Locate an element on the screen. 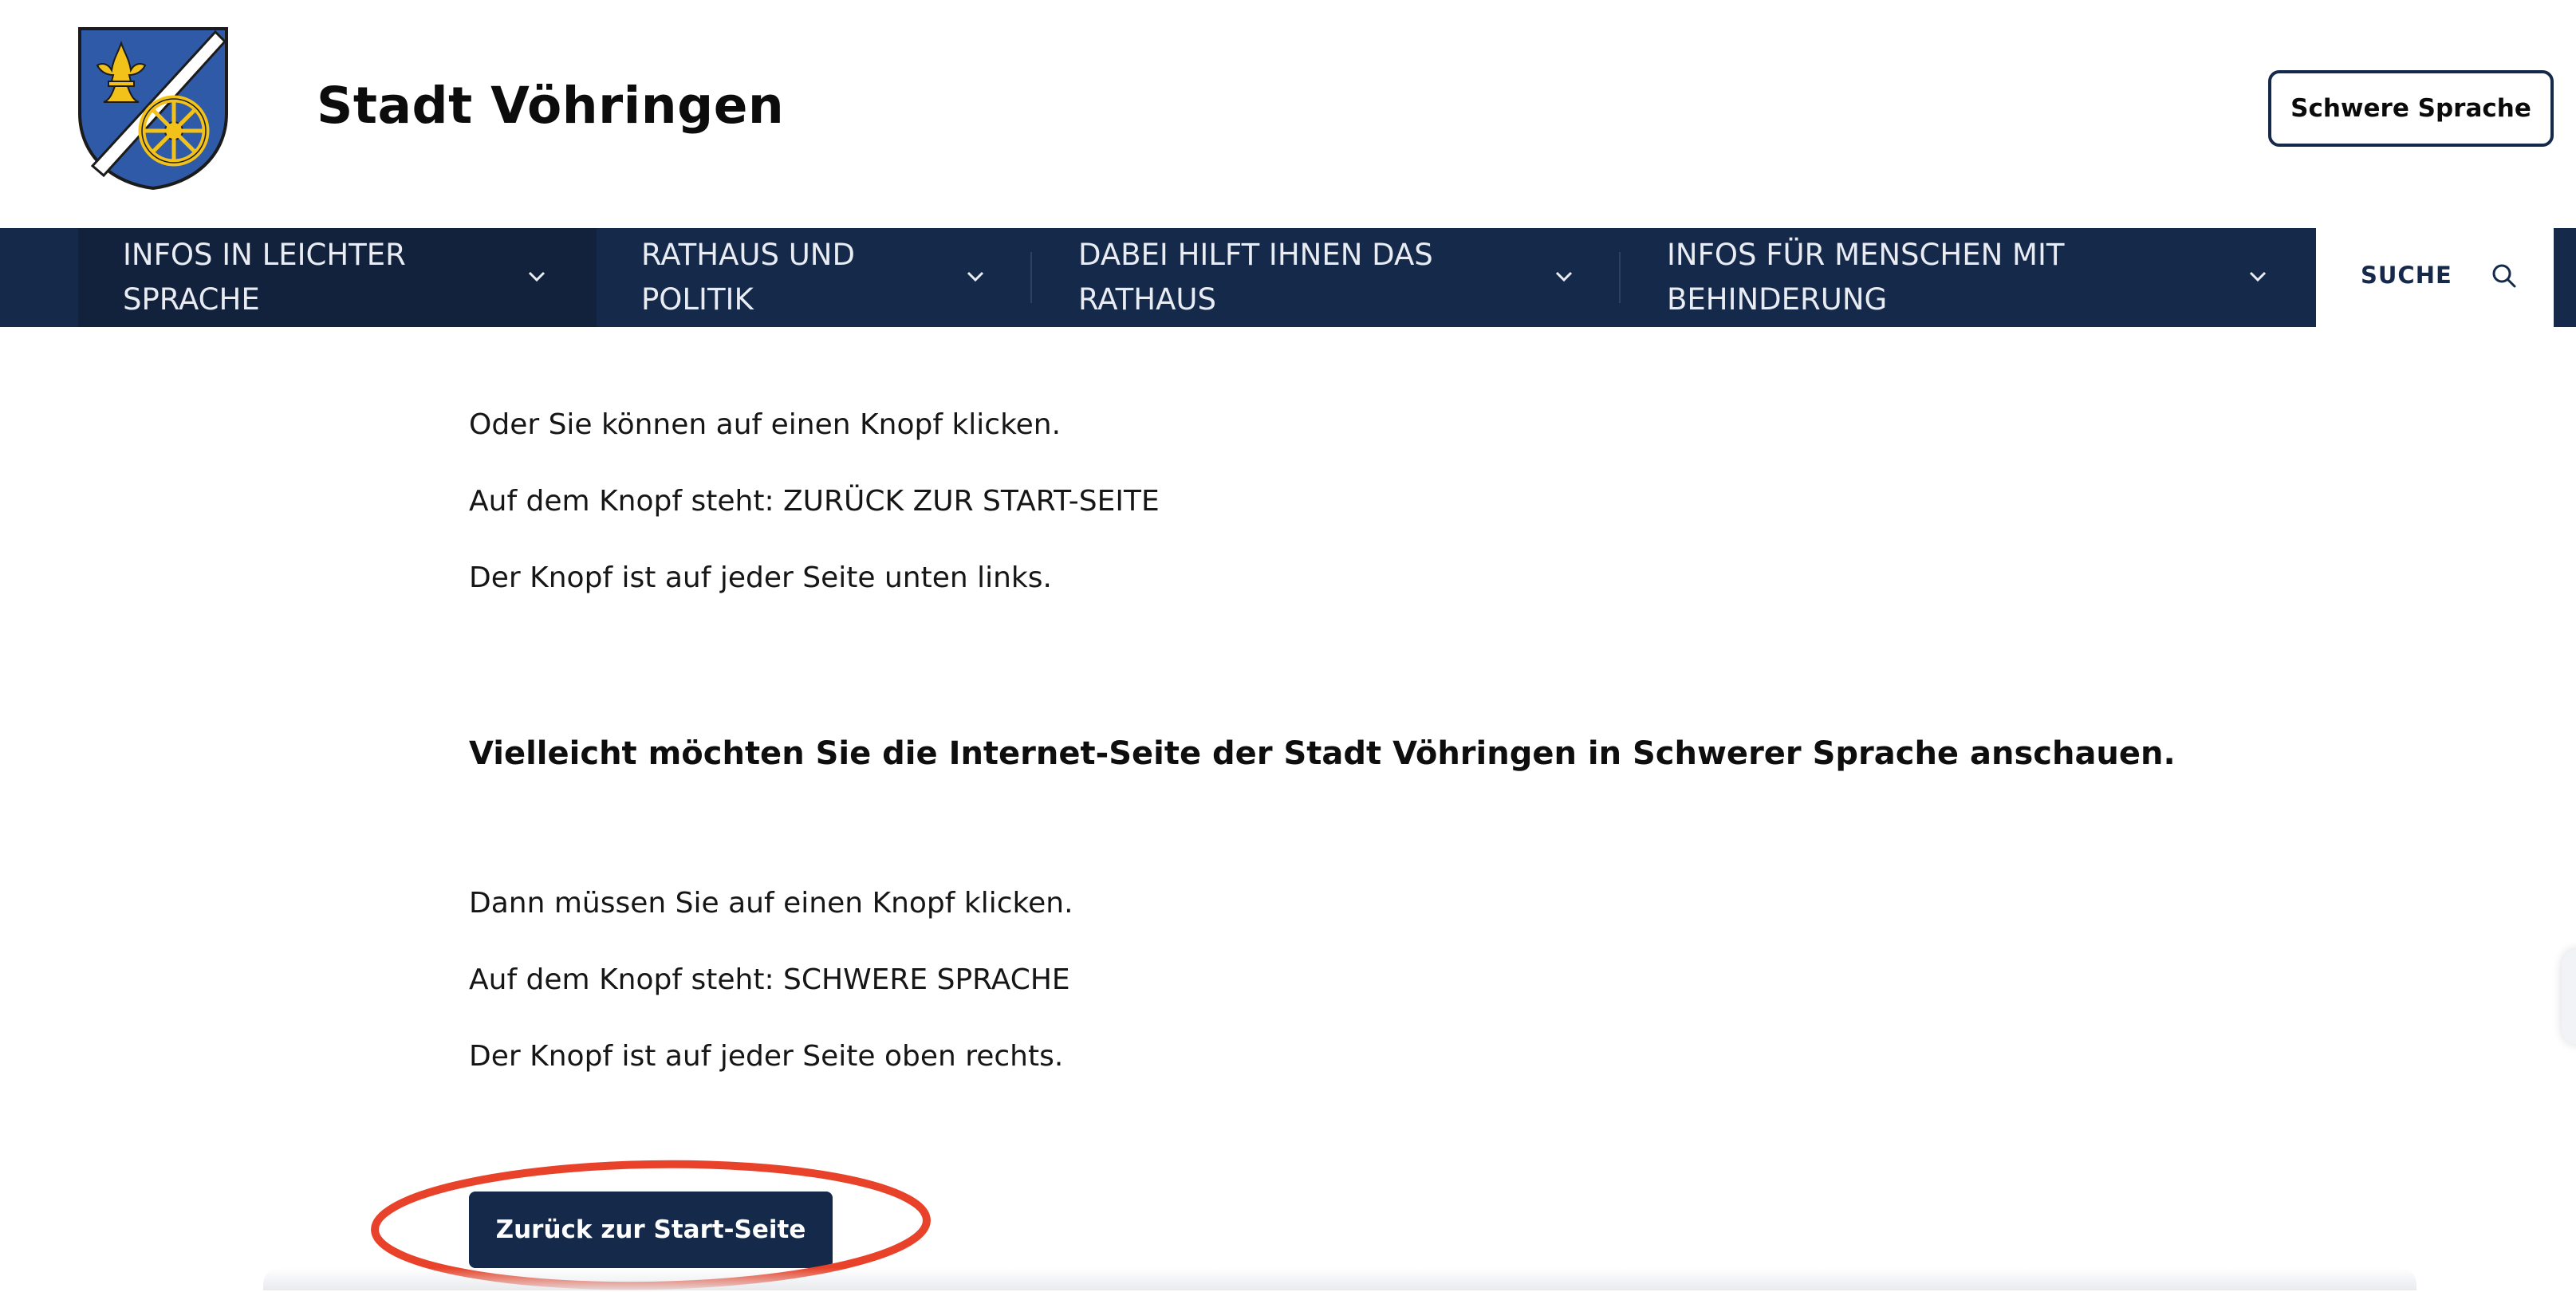 The image size is (2576, 1292). site-title: Stadt Vöhringen is located at coordinates (550, 106).